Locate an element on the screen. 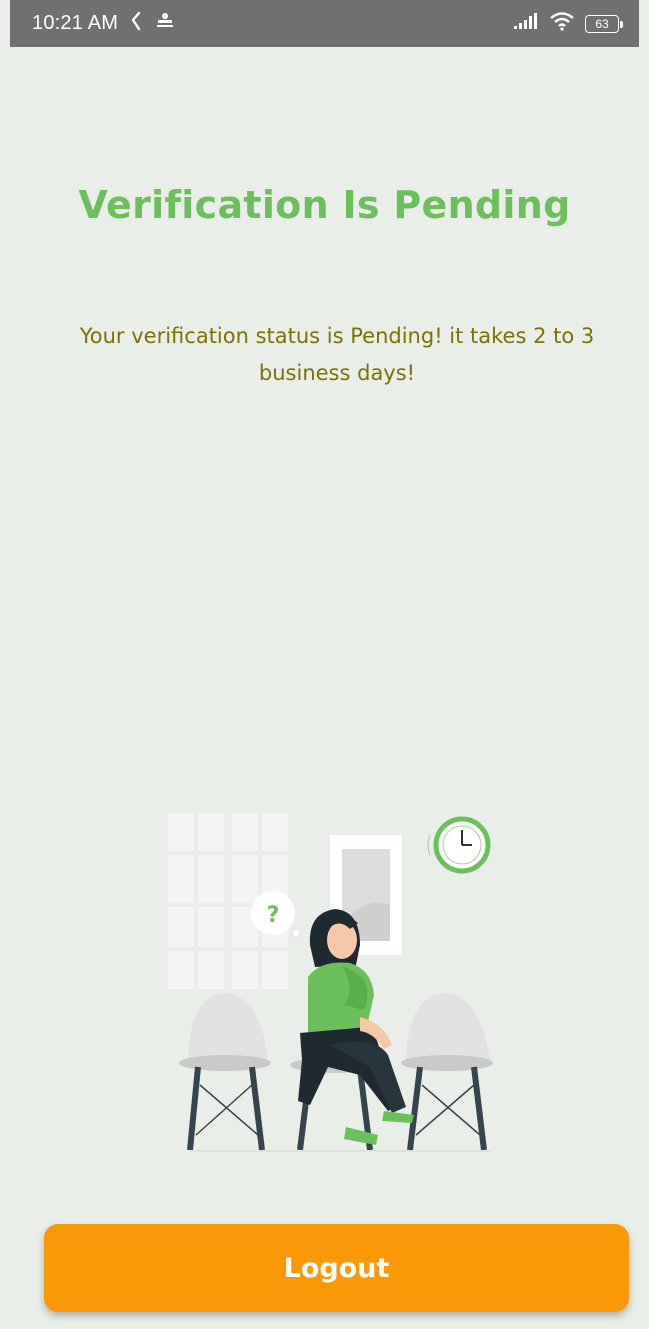 The image size is (649, 1329). clock-icon is located at coordinates (459, 845).